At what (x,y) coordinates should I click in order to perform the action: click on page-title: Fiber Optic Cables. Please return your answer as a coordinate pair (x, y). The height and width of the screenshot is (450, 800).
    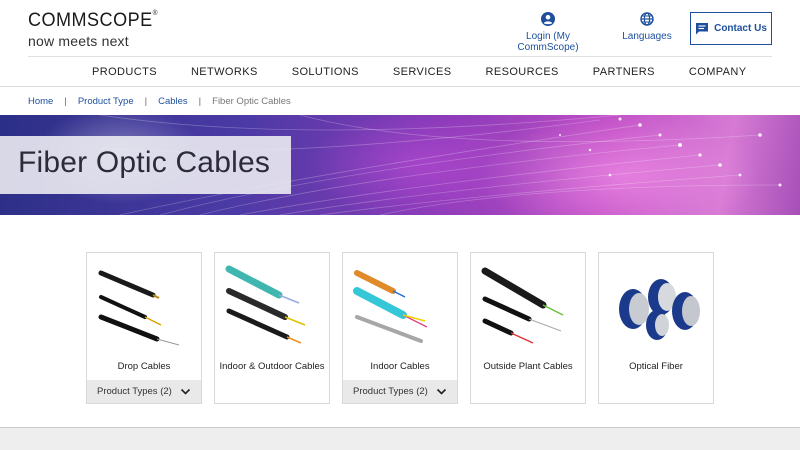
    Looking at the image, I should click on (144, 162).